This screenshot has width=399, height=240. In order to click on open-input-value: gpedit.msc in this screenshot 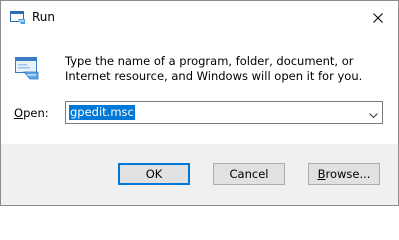, I will do `click(102, 112)`.